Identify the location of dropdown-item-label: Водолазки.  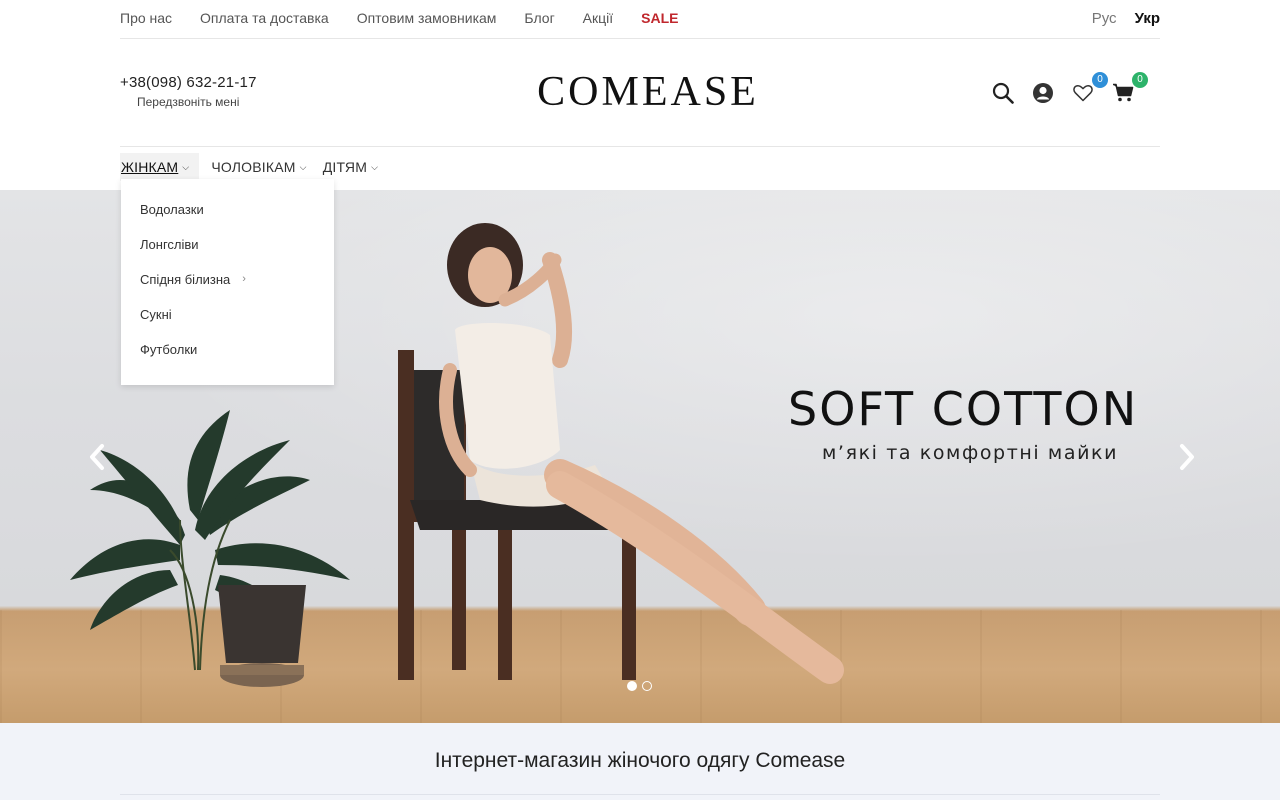
(172, 209).